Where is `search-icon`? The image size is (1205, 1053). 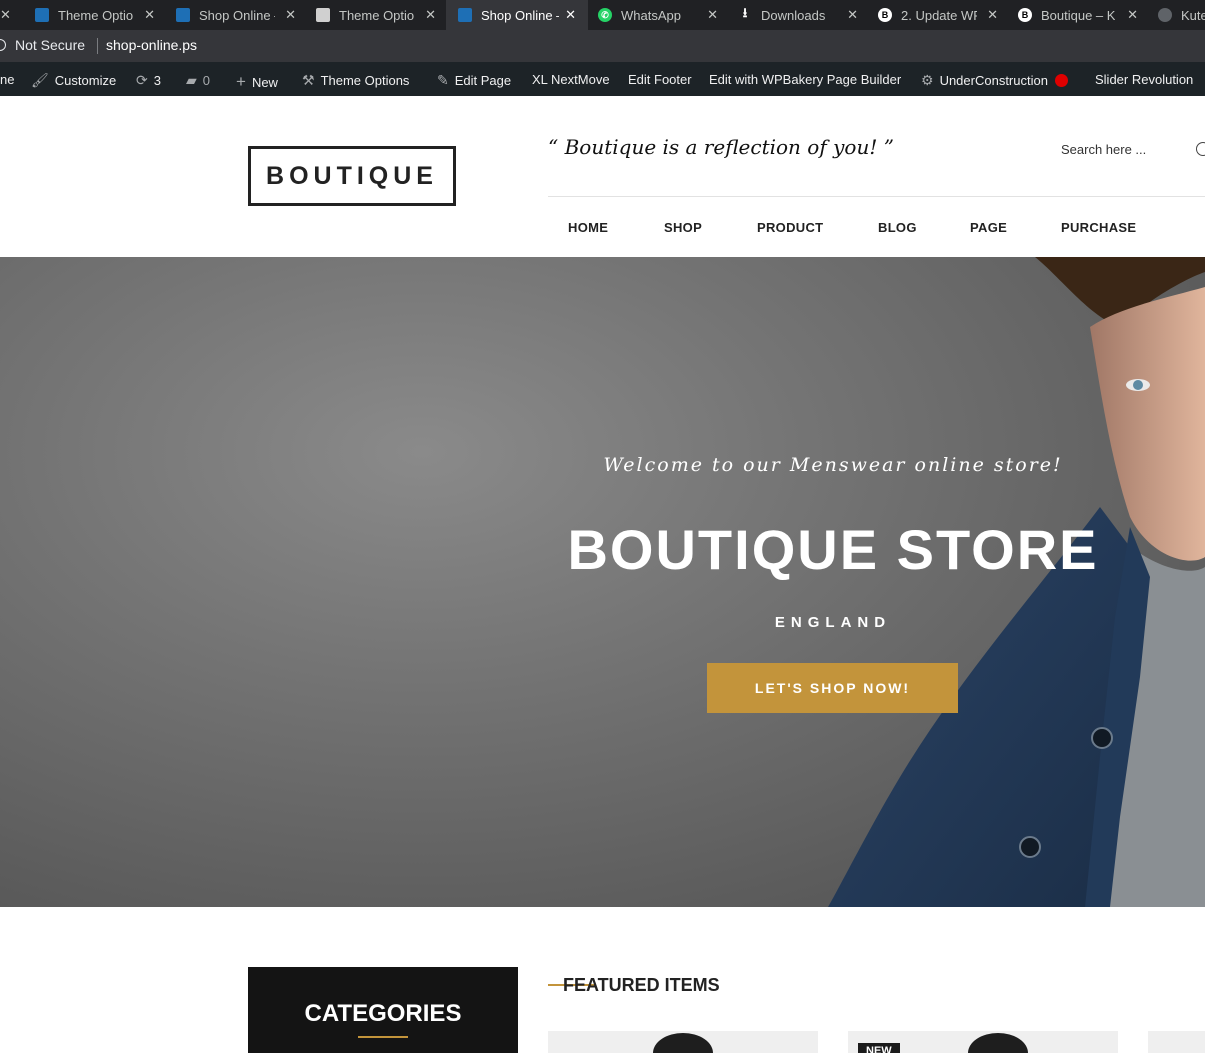 search-icon is located at coordinates (1200, 149).